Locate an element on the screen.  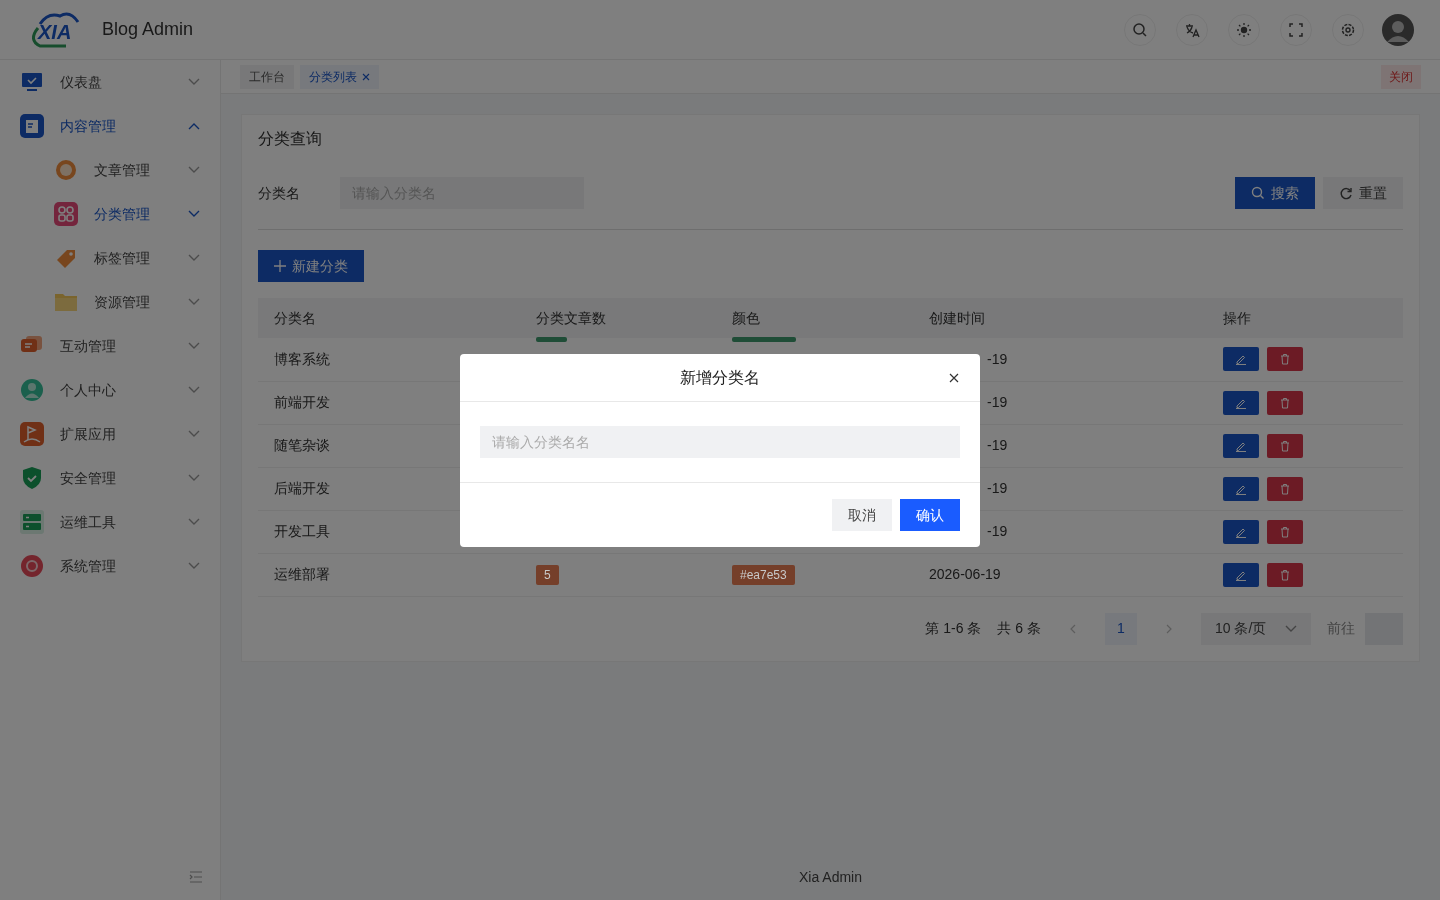
page-button: 1 is located at coordinates (1121, 628).